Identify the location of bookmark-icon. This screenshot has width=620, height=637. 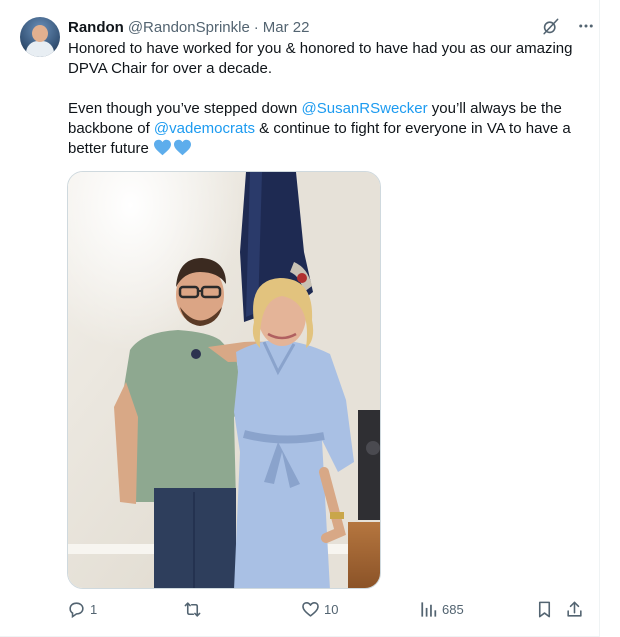
(544, 609).